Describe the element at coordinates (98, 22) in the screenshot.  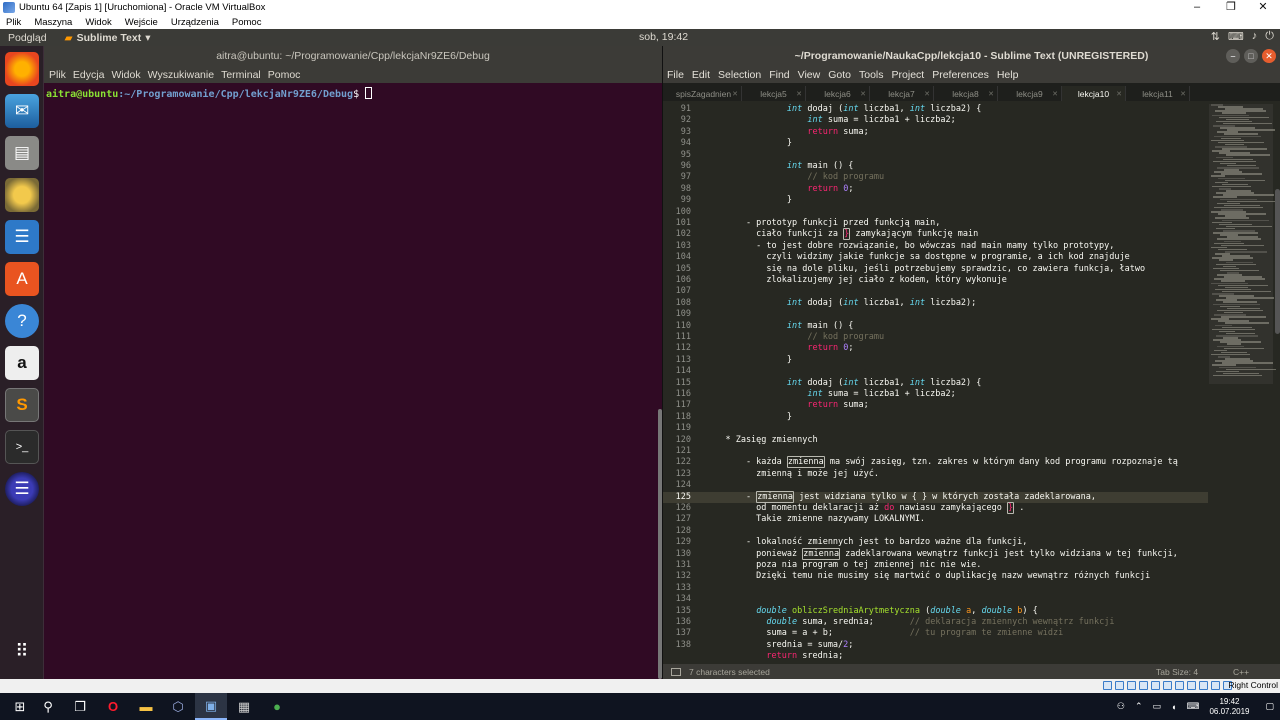
I see `vbox-menu-widok: Widok` at that location.